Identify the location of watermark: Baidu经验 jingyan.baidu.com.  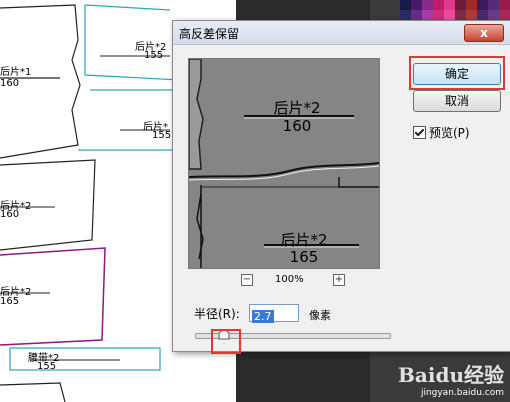
(451, 378).